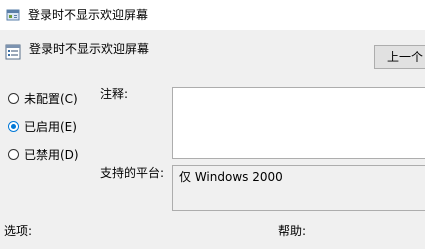 The height and width of the screenshot is (249, 425). I want to click on window-title: 登录时不显示欢迎屏幕, so click(88, 15).